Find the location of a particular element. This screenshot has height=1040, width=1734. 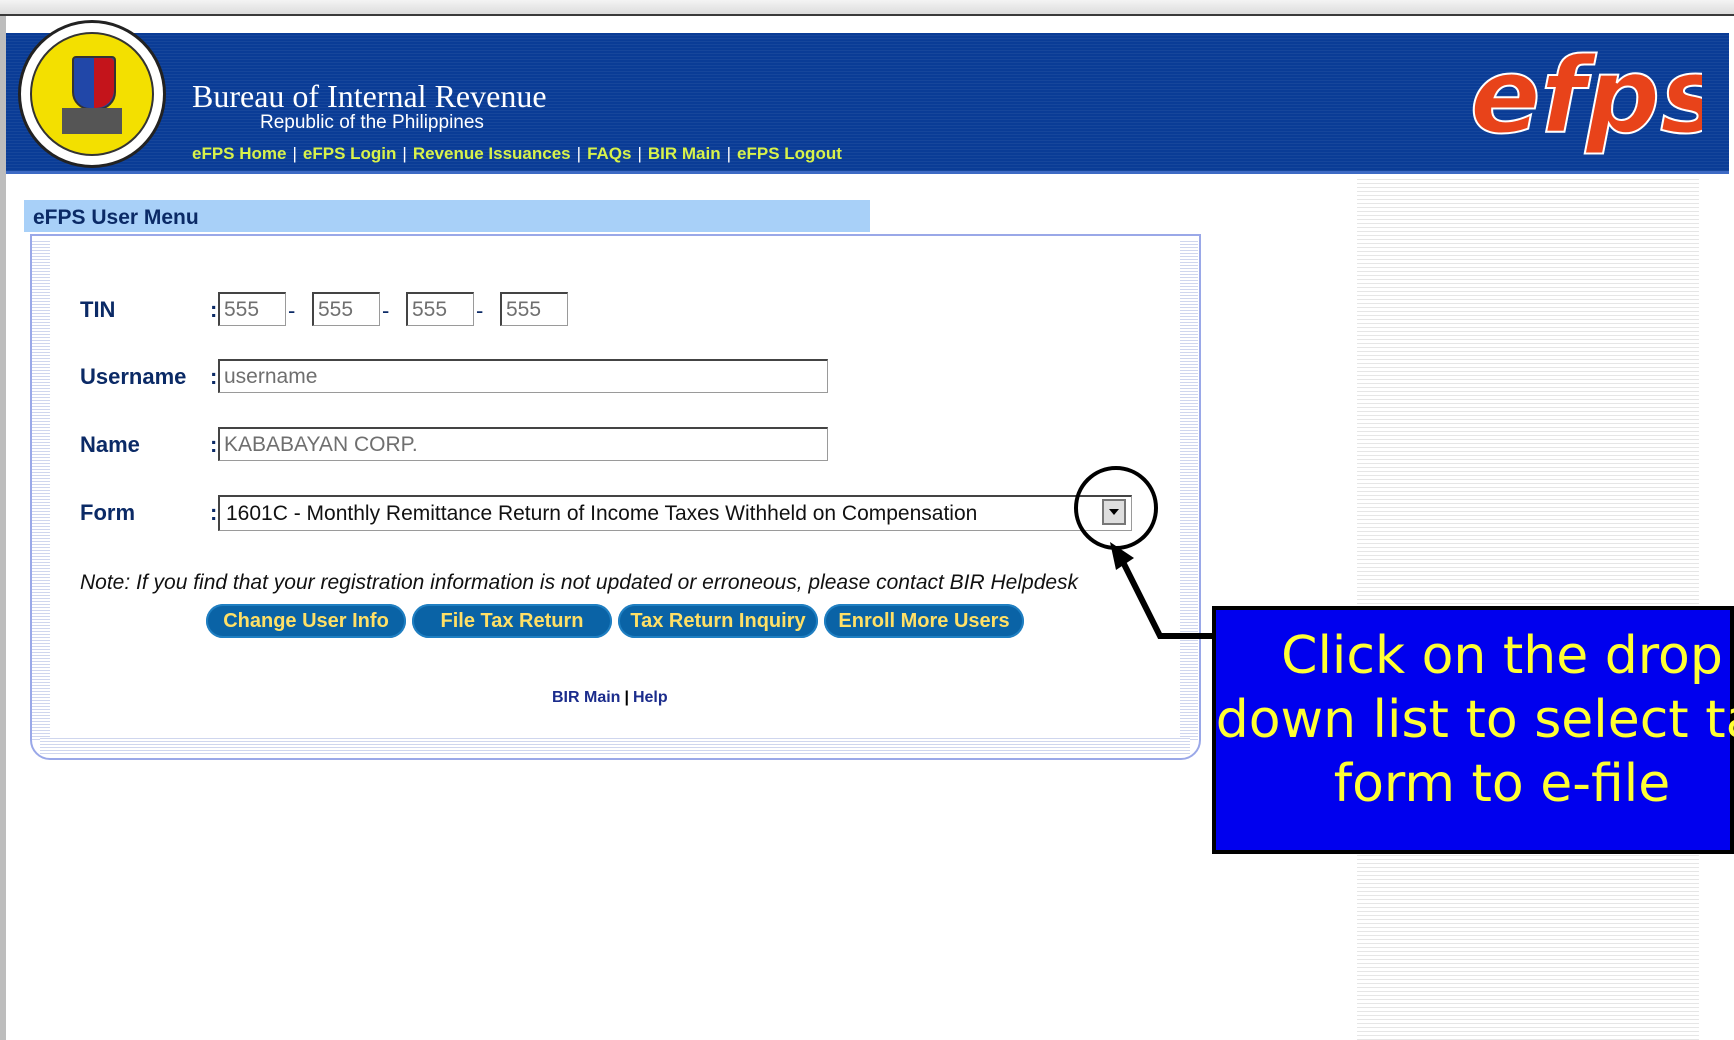

tin-dash-3: - is located at coordinates (480, 310).